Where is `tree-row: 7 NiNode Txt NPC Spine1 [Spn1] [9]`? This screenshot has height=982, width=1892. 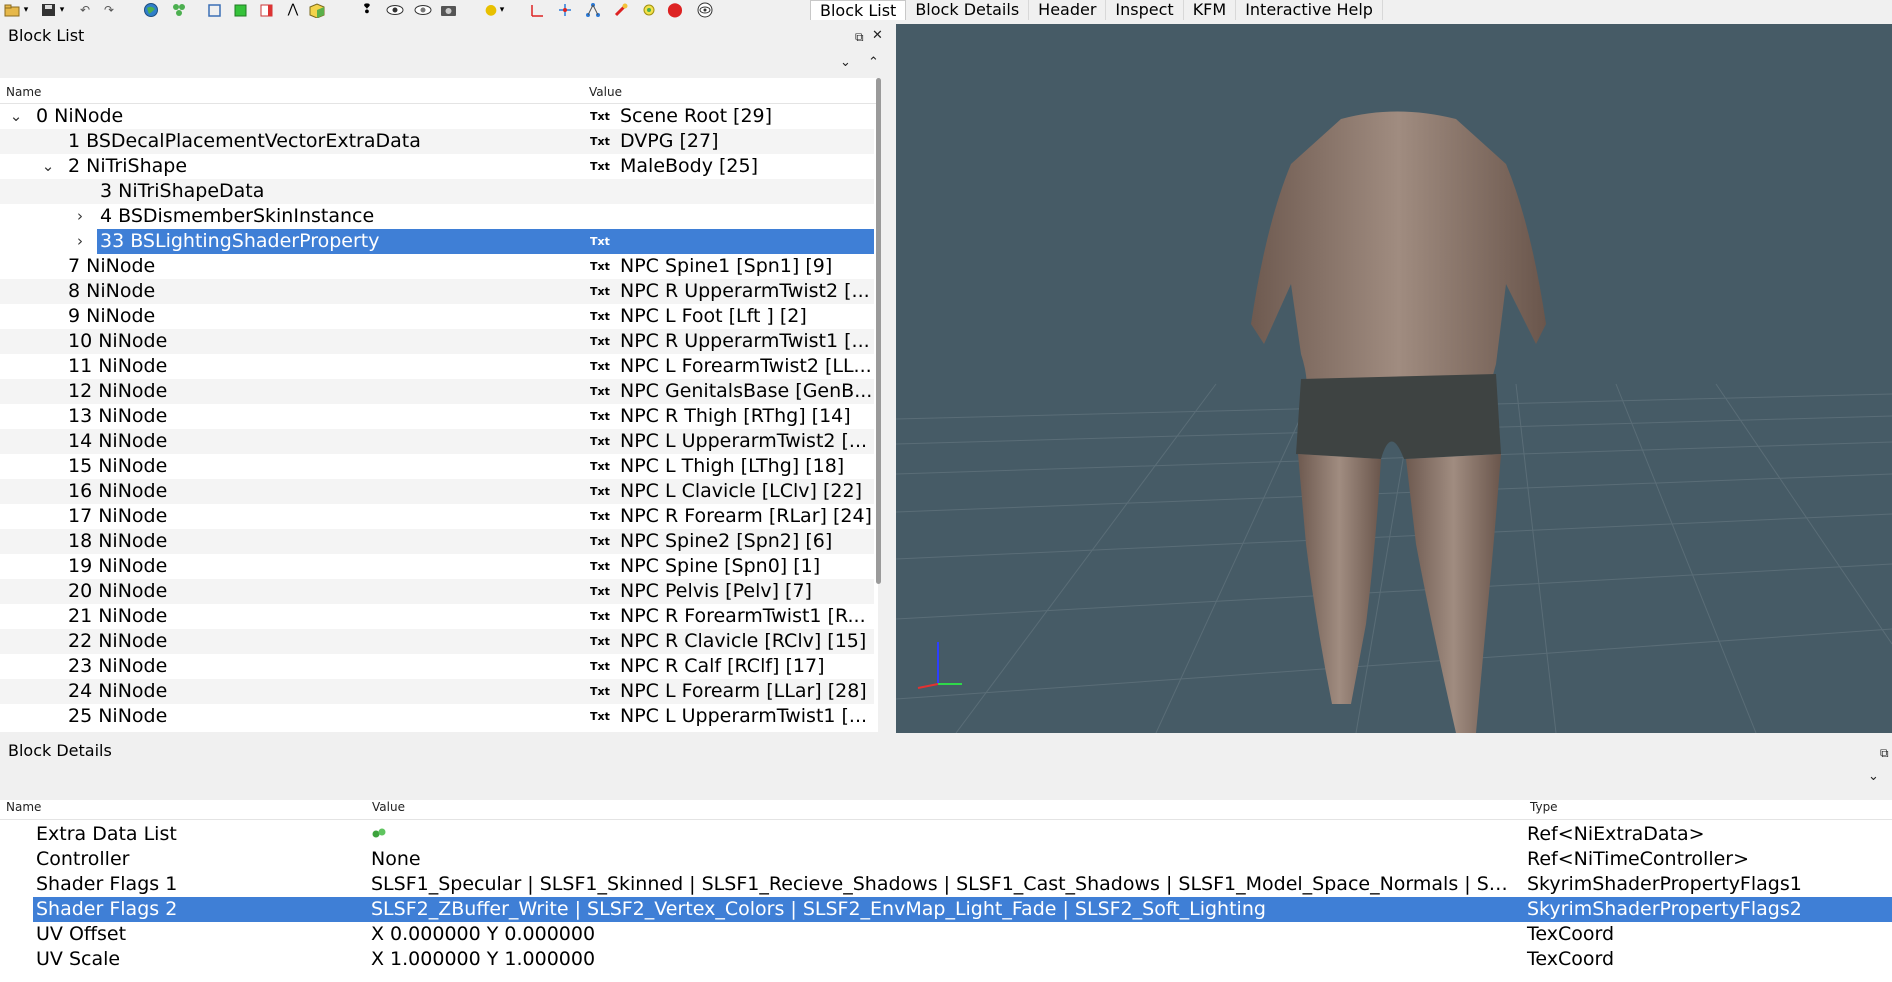 tree-row: 7 NiNode Txt NPC Spine1 [Spn1] [9] is located at coordinates (437, 266).